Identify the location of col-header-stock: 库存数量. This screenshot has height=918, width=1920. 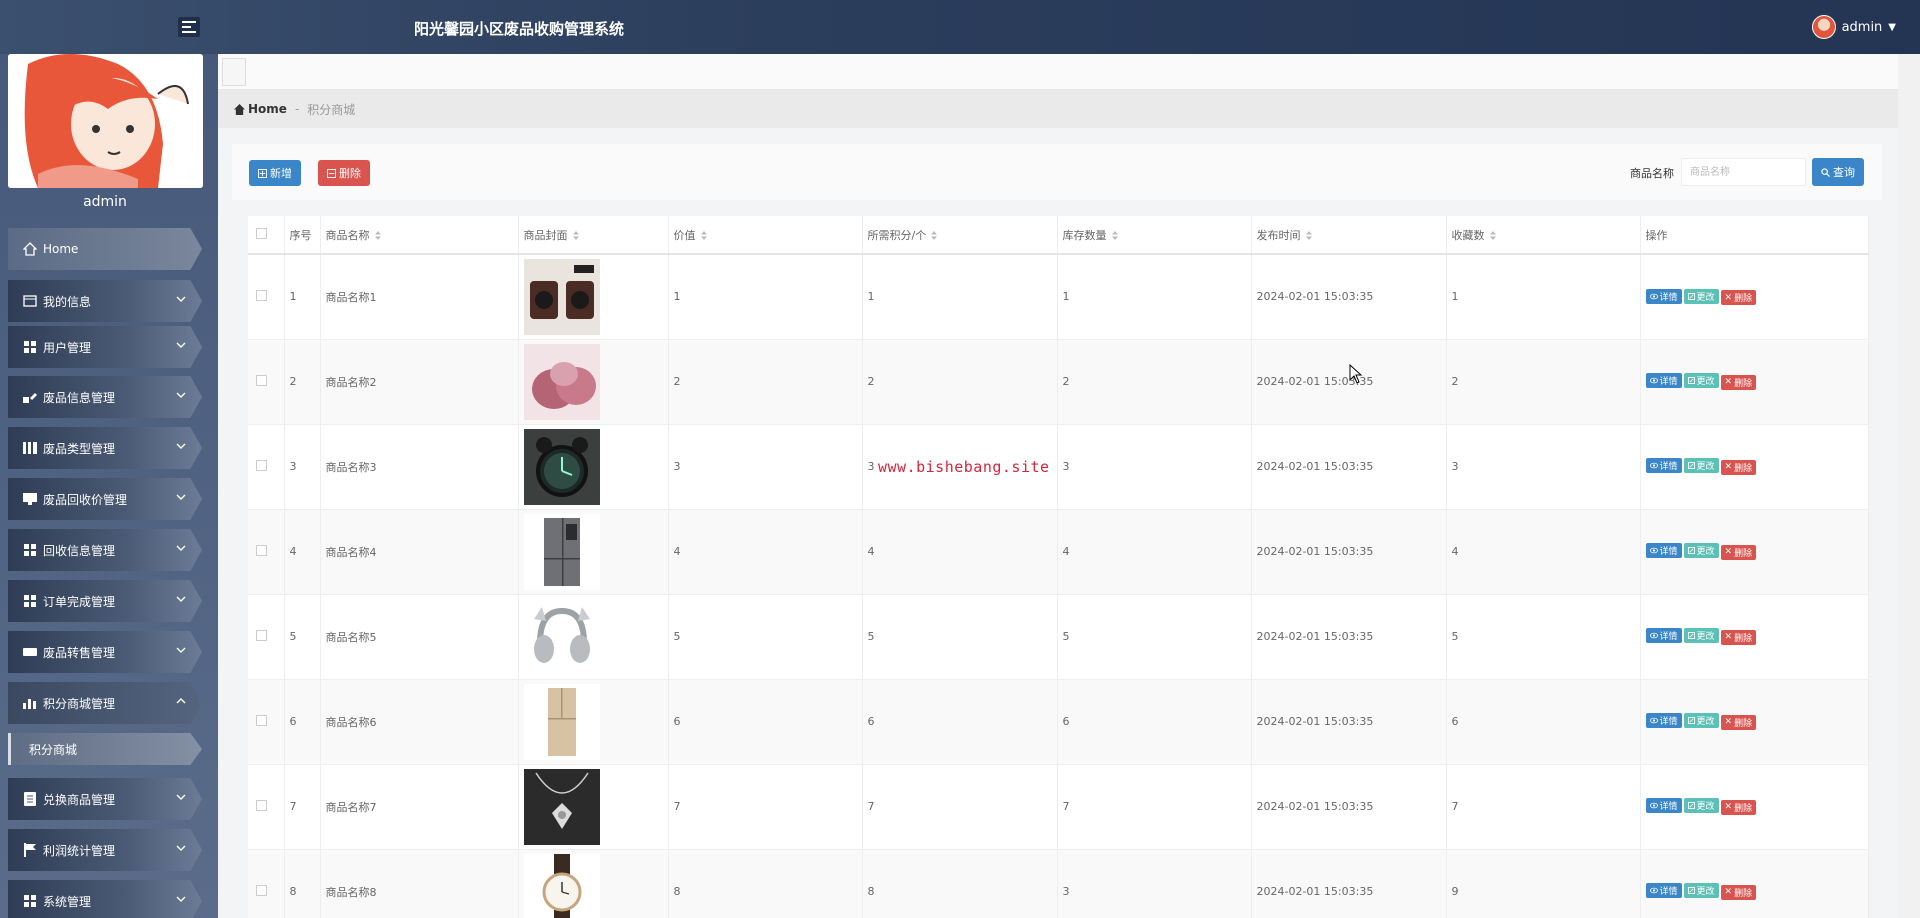
(1154, 235).